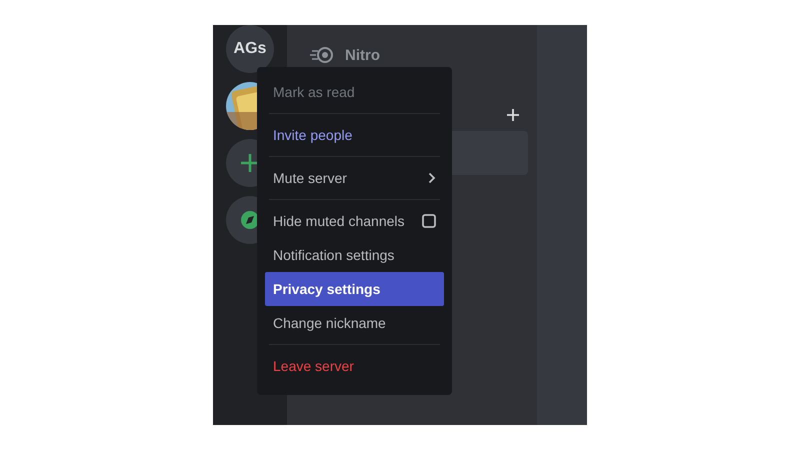 This screenshot has height=450, width=800. I want to click on nitro-icon, so click(321, 55).